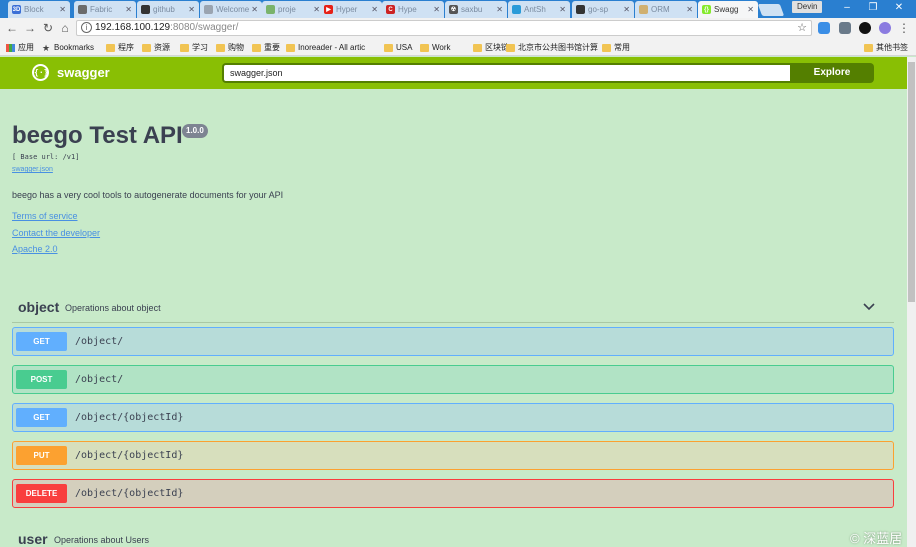 The image size is (916, 547). I want to click on bookmark-item: 区块链, so click(491, 47).